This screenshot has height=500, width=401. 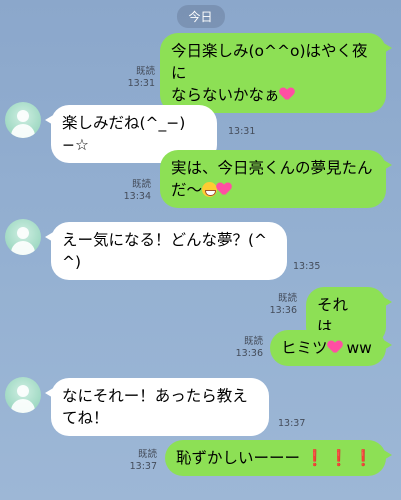 What do you see at coordinates (304, 348) in the screenshot?
I see `message-text: ヒミツ` at bounding box center [304, 348].